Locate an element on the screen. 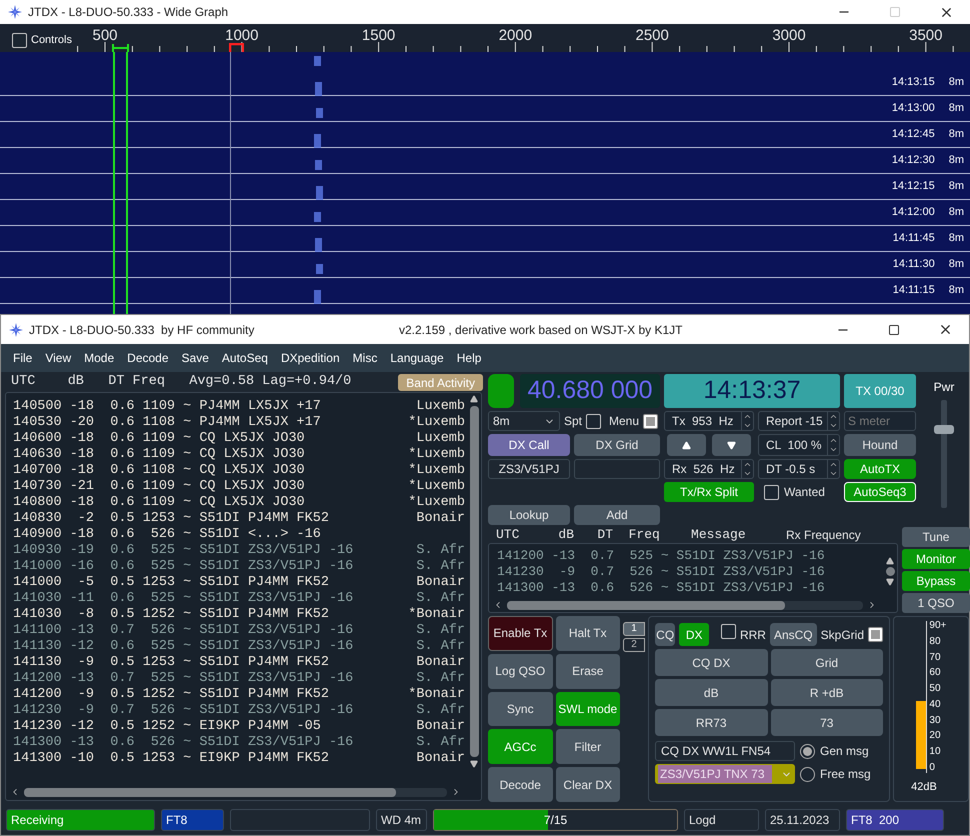  menu-item: File is located at coordinates (22, 358).